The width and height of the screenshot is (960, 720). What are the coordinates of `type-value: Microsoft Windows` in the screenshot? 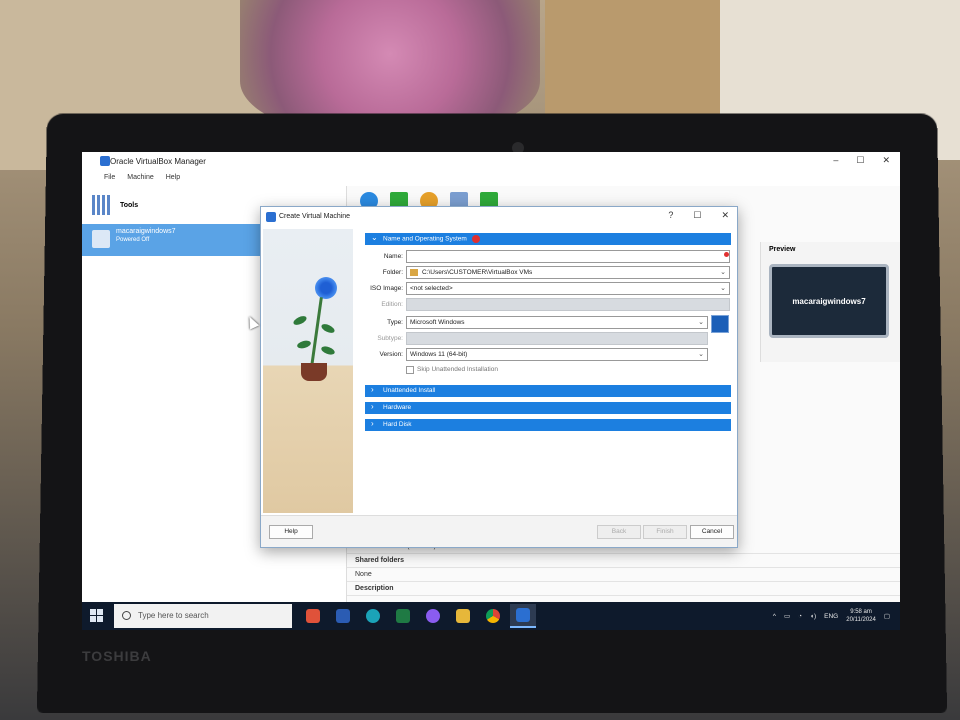 It's located at (437, 322).